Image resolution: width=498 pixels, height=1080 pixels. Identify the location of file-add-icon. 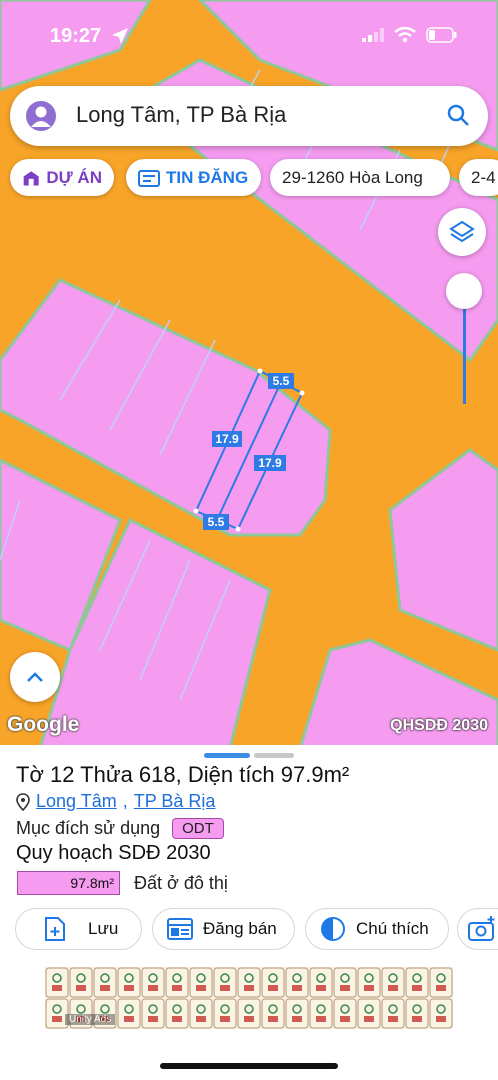
(55, 929).